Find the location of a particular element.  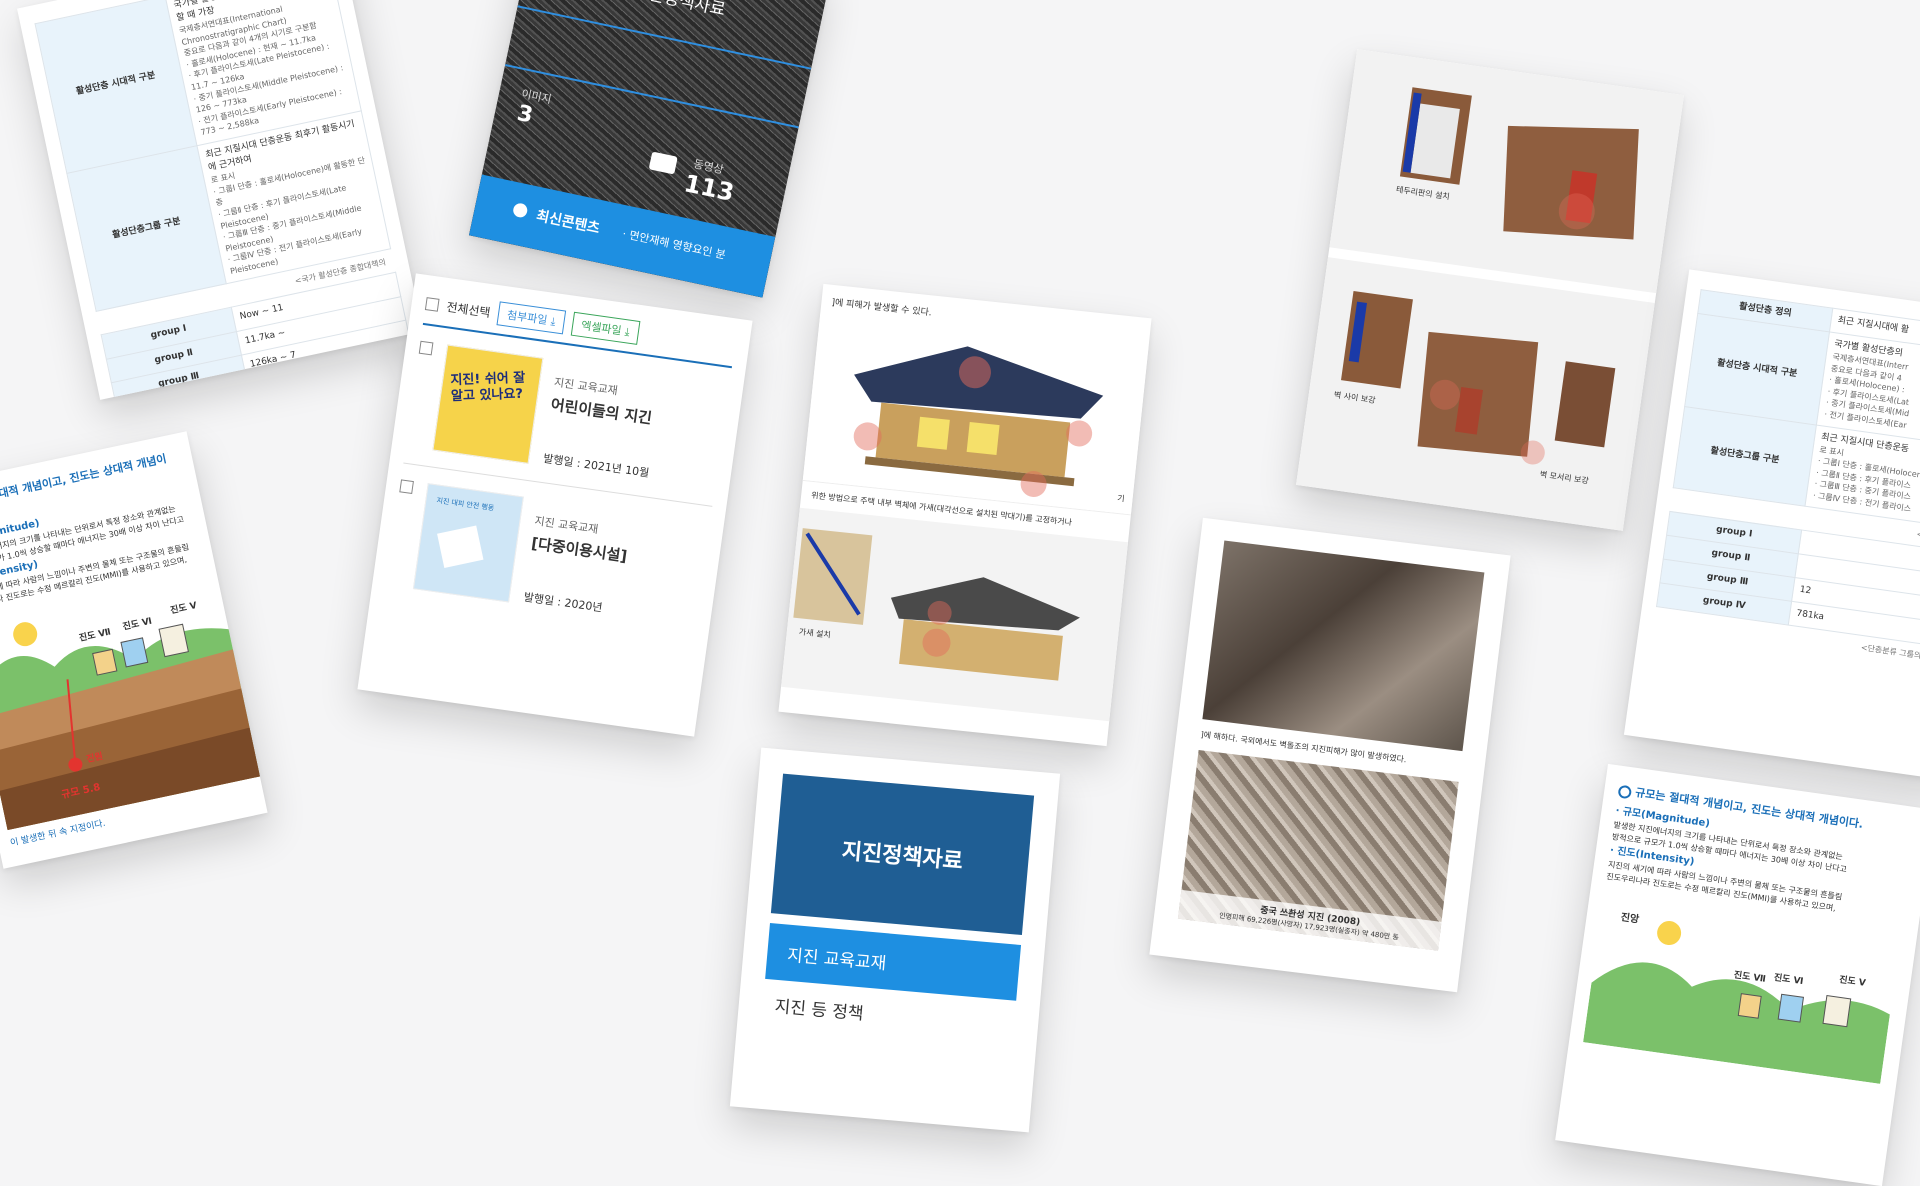

policy-banner: 지진정책자료 is located at coordinates (902, 854).